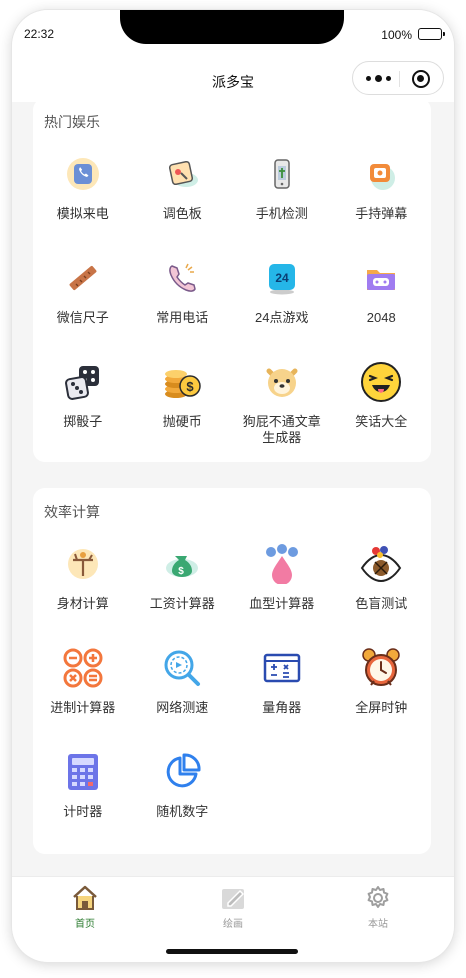 This screenshot has width=466, height=978. I want to click on tool-item: 模拟来电, so click(83, 204).